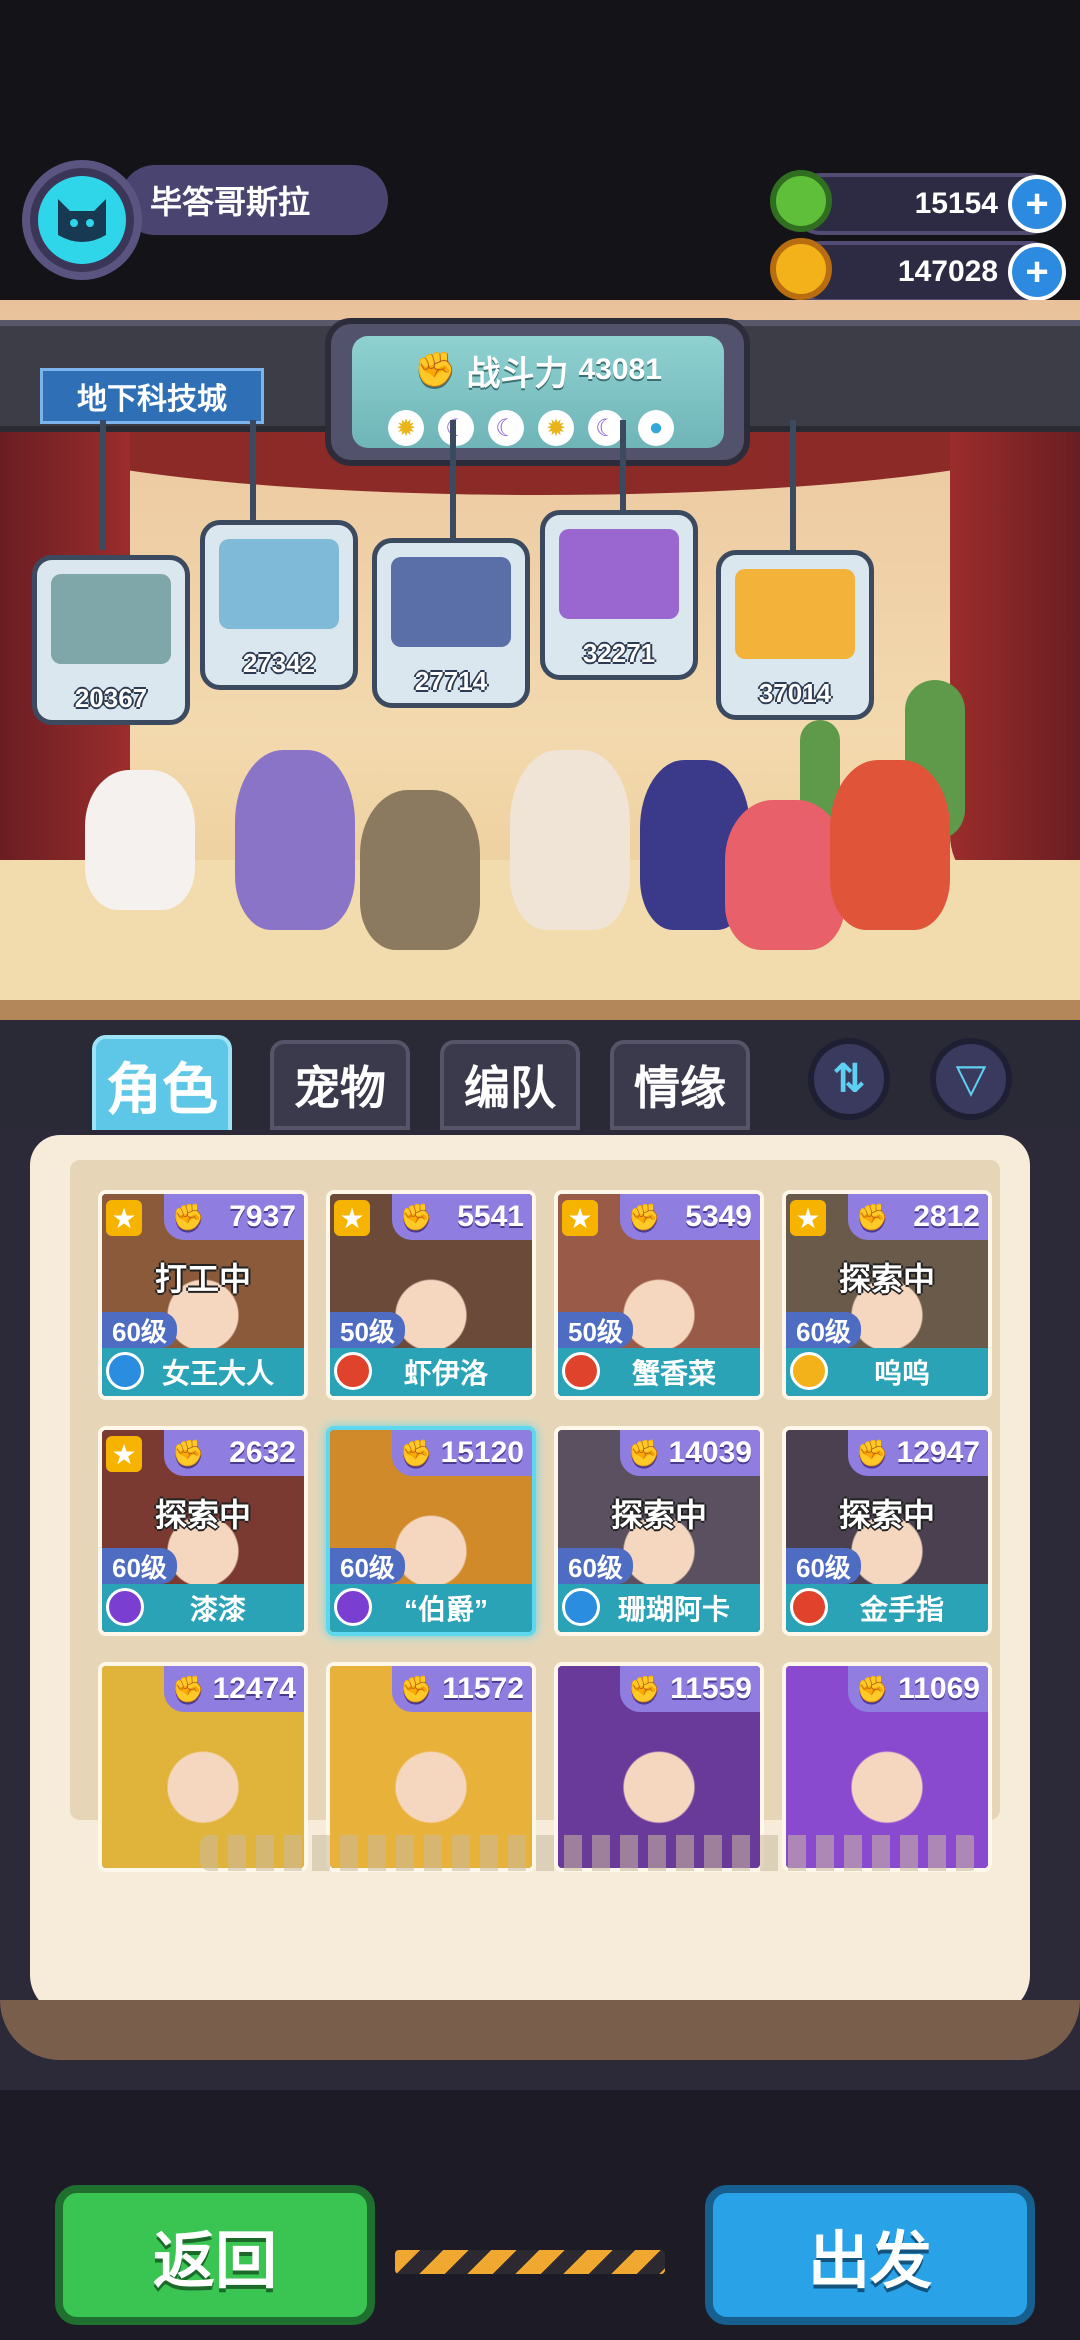  Describe the element at coordinates (462, 1453) in the screenshot. I see `character-power: ✊ 15120` at that location.